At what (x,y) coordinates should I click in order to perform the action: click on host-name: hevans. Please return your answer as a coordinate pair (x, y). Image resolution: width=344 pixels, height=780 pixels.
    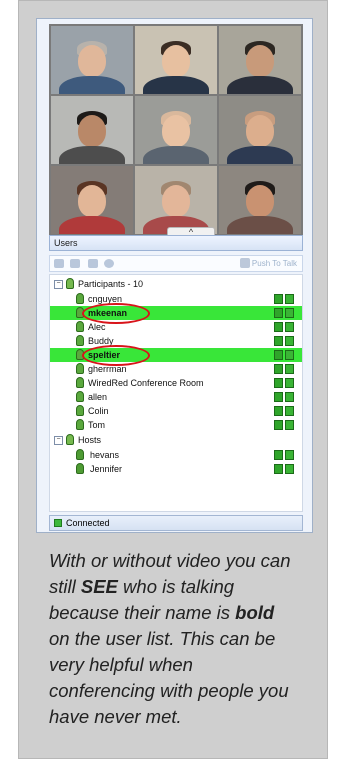
    Looking at the image, I should click on (105, 455).